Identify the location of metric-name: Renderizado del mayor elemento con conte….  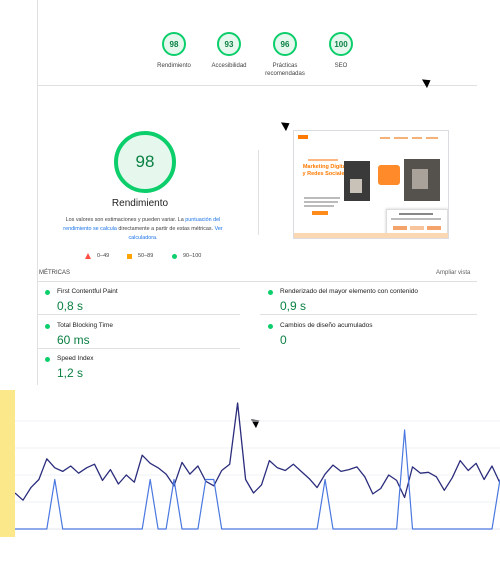
(349, 291).